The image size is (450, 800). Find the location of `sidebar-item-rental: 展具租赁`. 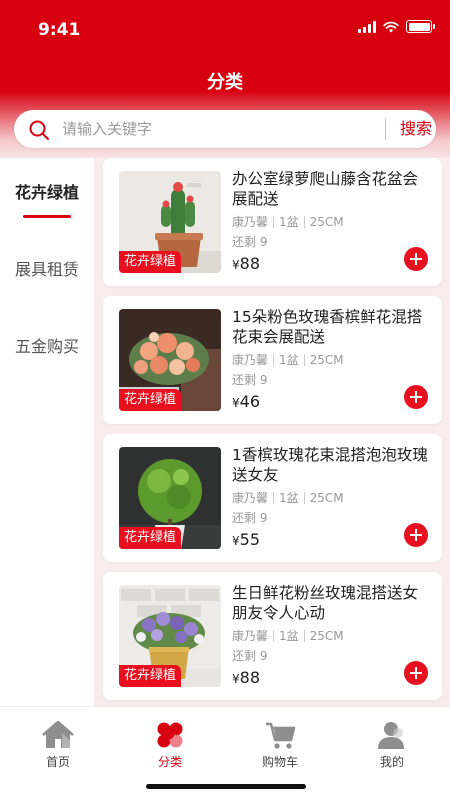

sidebar-item-rental: 展具租赁 is located at coordinates (47, 270).